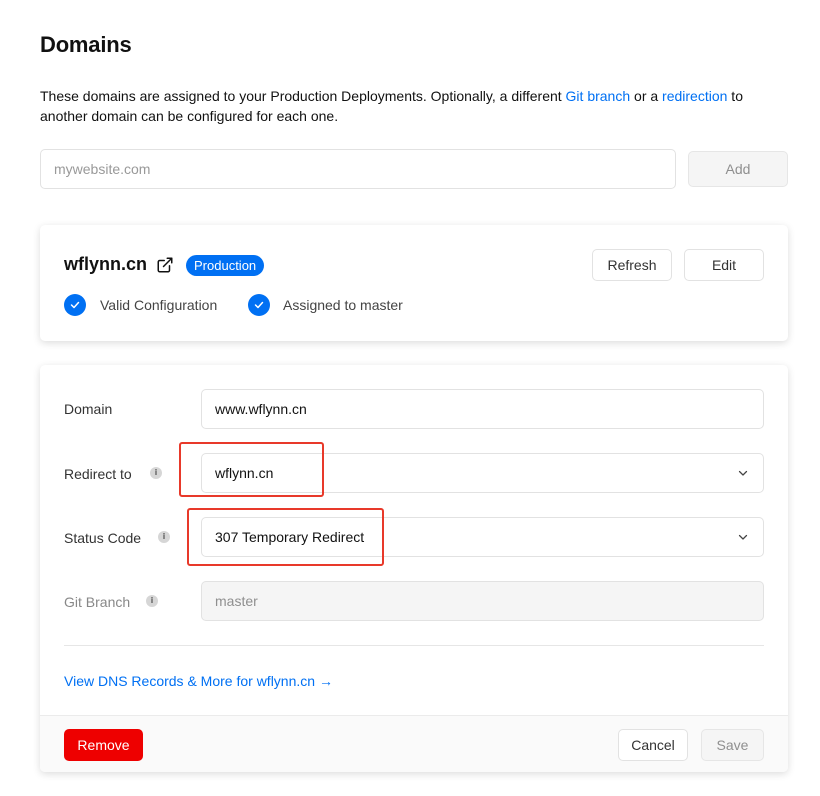  Describe the element at coordinates (165, 265) in the screenshot. I see `external-link-icon` at that location.